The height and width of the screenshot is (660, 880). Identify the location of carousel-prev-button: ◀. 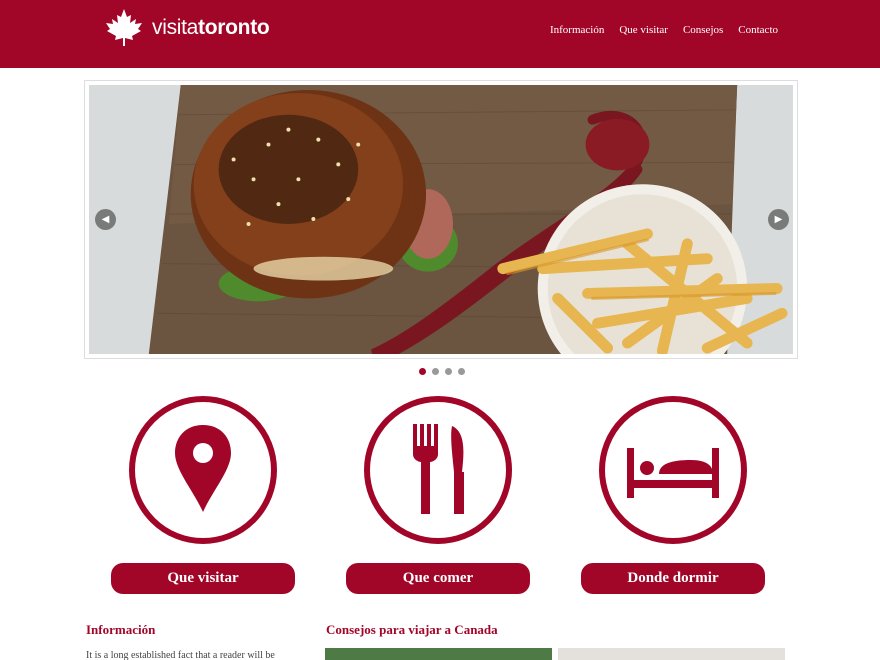
(105, 219).